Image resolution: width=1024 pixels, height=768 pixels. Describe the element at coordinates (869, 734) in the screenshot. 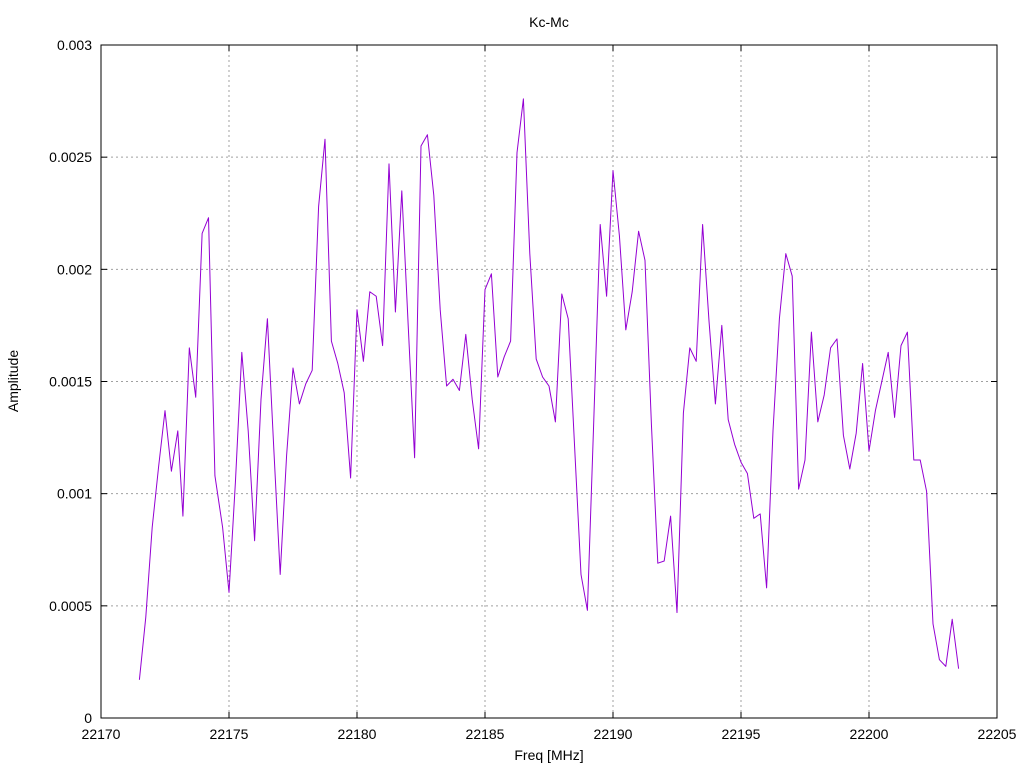

I see `x-tick-label: 22200` at that location.